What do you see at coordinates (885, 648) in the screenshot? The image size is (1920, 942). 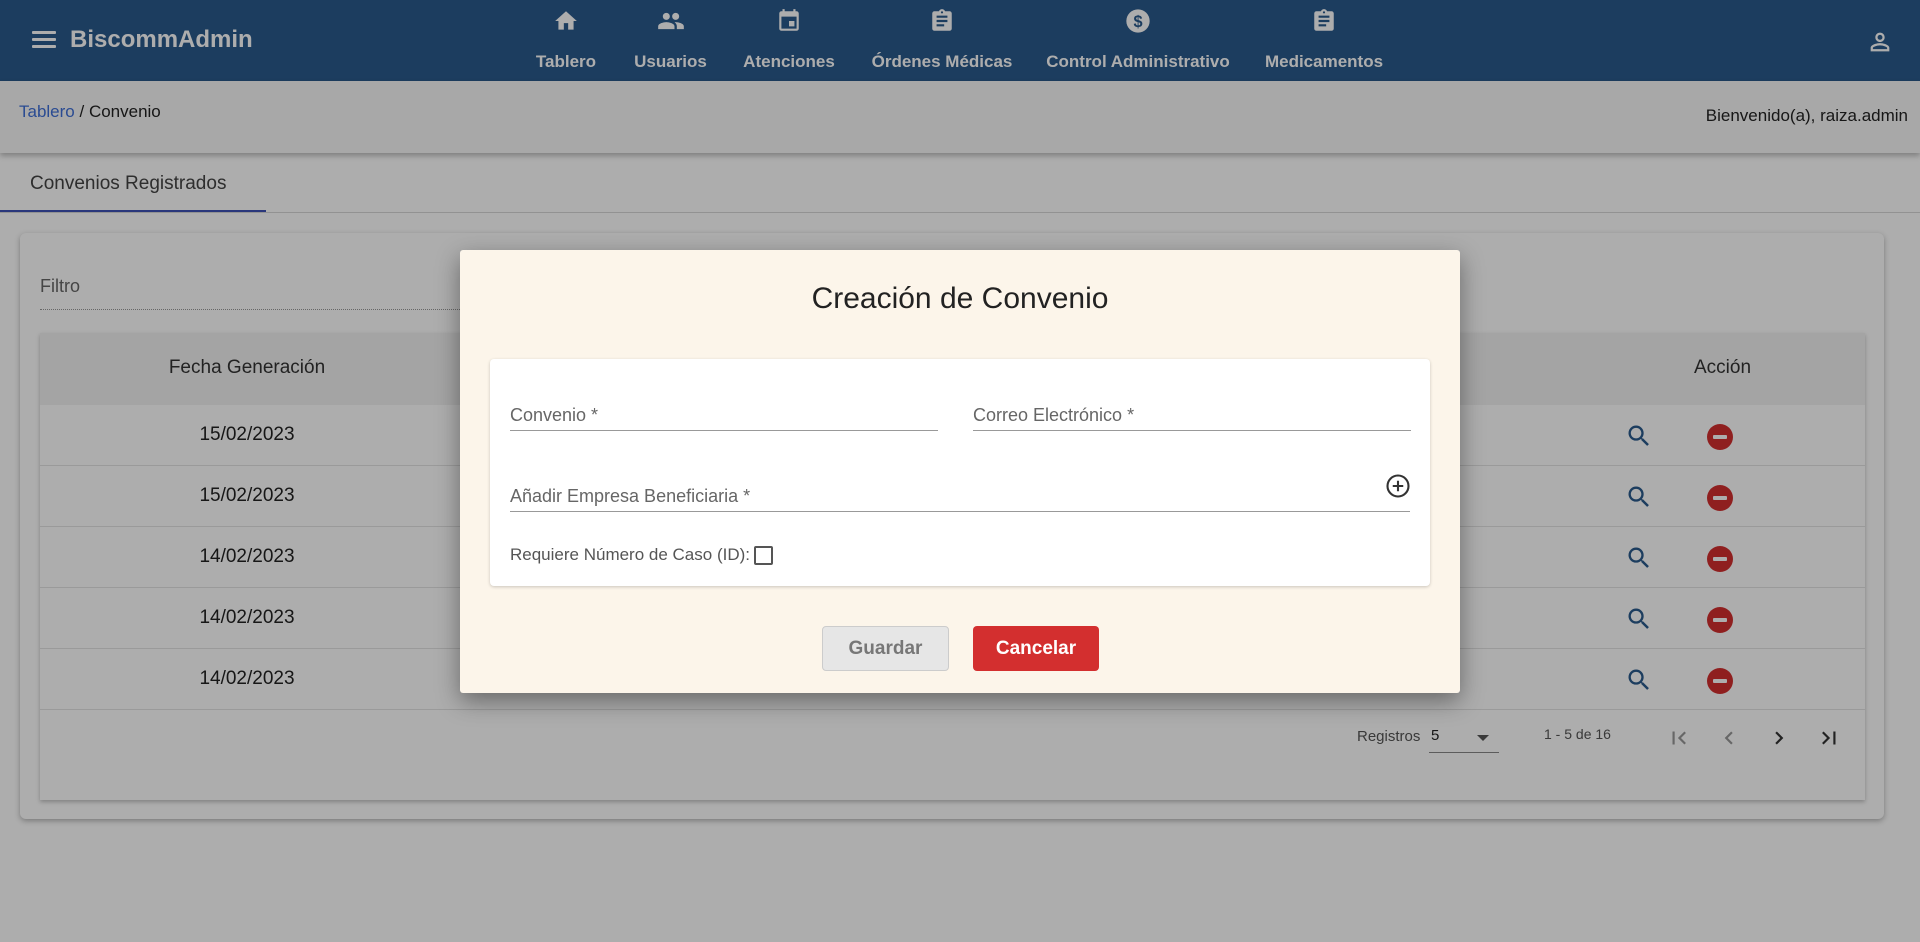 I see `save-button: Guardar` at bounding box center [885, 648].